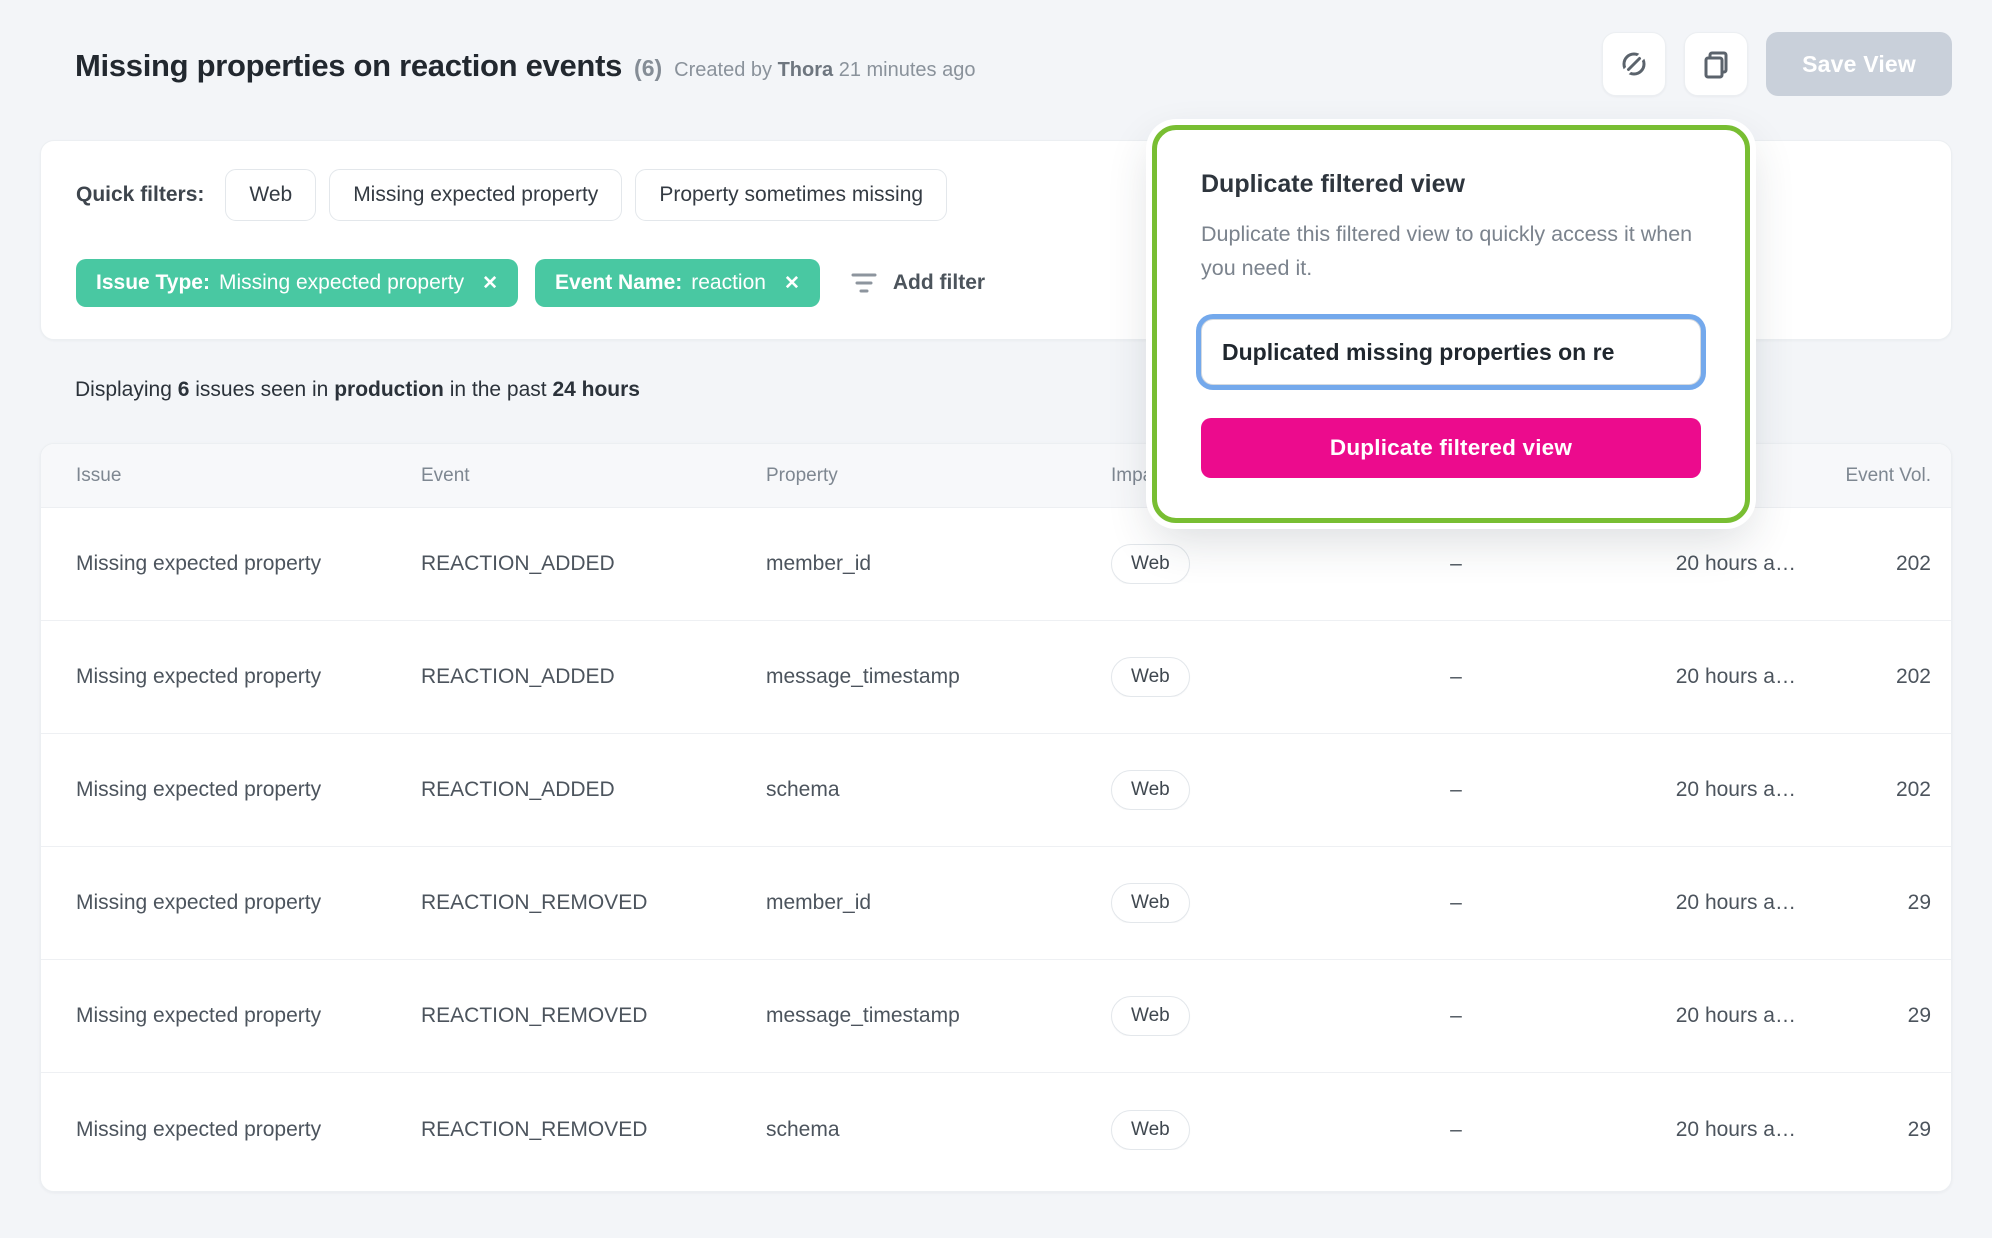 The width and height of the screenshot is (1992, 1238). I want to click on created-by-text: Created by Thora 21 minutes ago, so click(825, 70).